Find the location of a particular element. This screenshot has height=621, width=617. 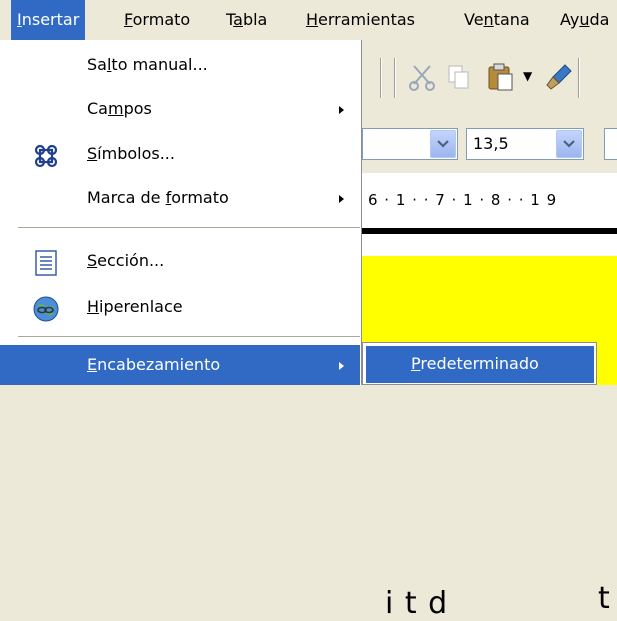

menu-ventana: Ventana is located at coordinates (497, 20).